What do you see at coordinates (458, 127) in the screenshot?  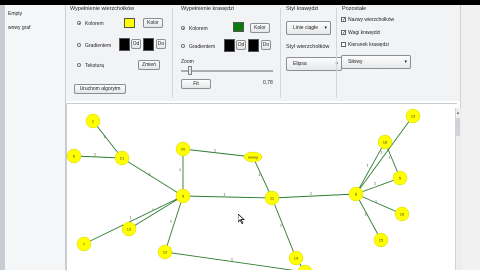 I see `scrollbar-thumb` at bounding box center [458, 127].